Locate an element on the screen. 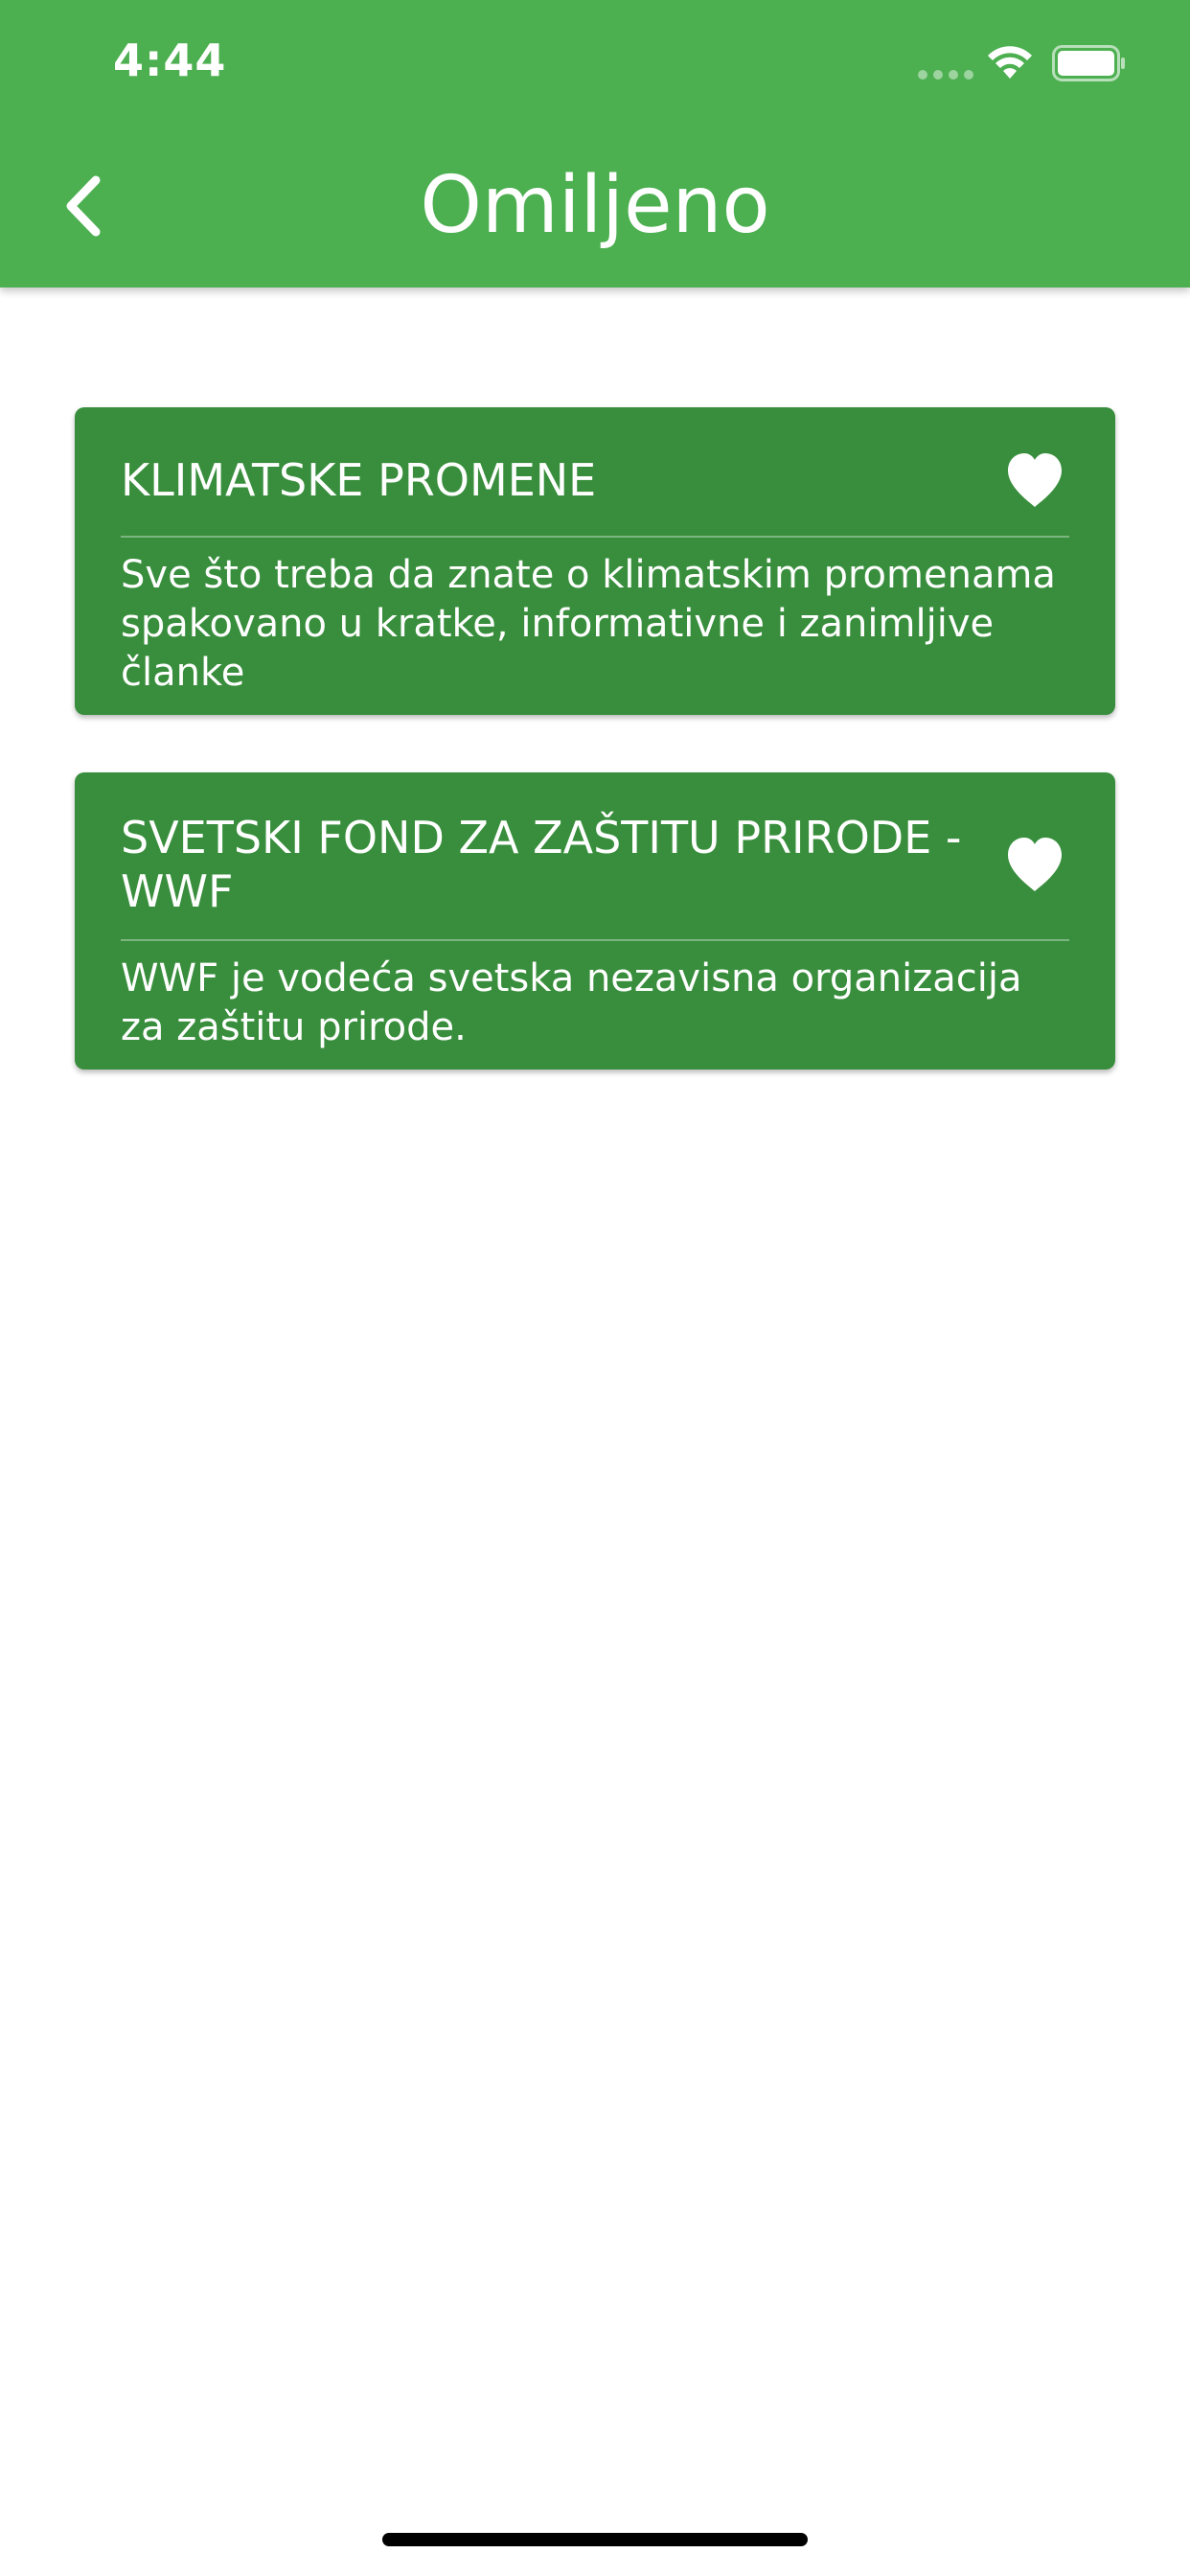 This screenshot has width=1190, height=2576. card-title: KLIMATSKE PROMENE is located at coordinates (359, 480).